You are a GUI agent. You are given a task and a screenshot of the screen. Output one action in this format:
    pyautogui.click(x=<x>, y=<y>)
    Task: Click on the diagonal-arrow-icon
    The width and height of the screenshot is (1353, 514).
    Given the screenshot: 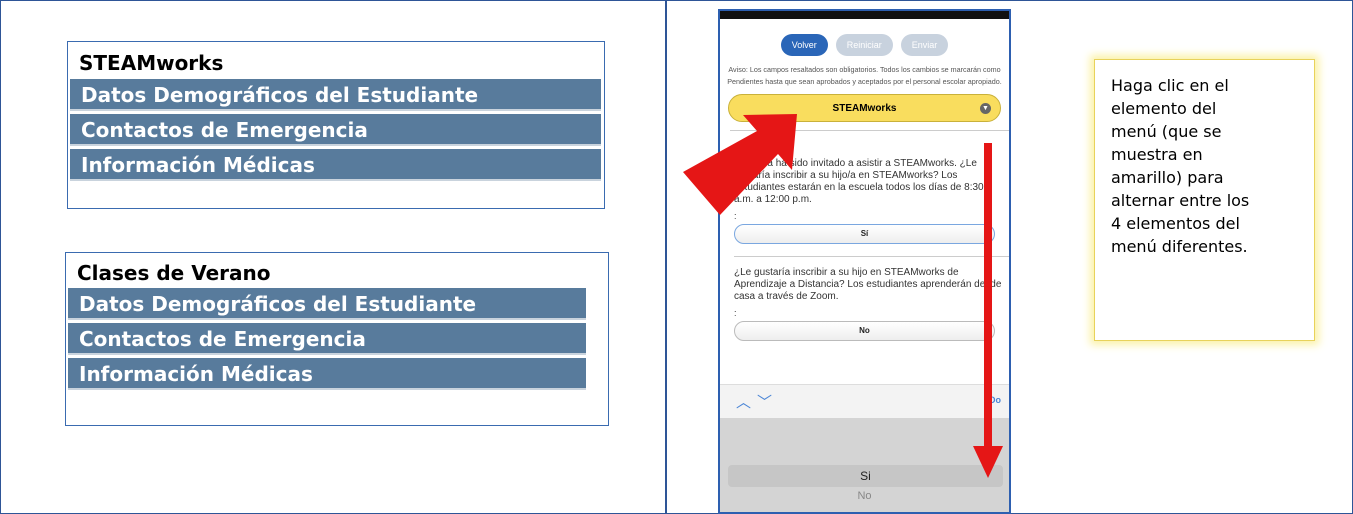 What is the action you would take?
    pyautogui.click(x=740, y=164)
    